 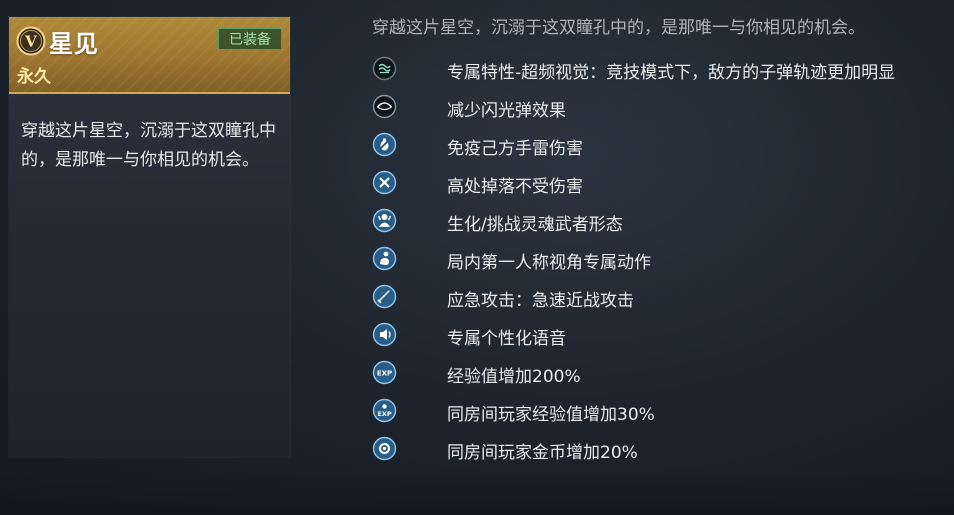 I want to click on melee-attack-icon, so click(x=384, y=296).